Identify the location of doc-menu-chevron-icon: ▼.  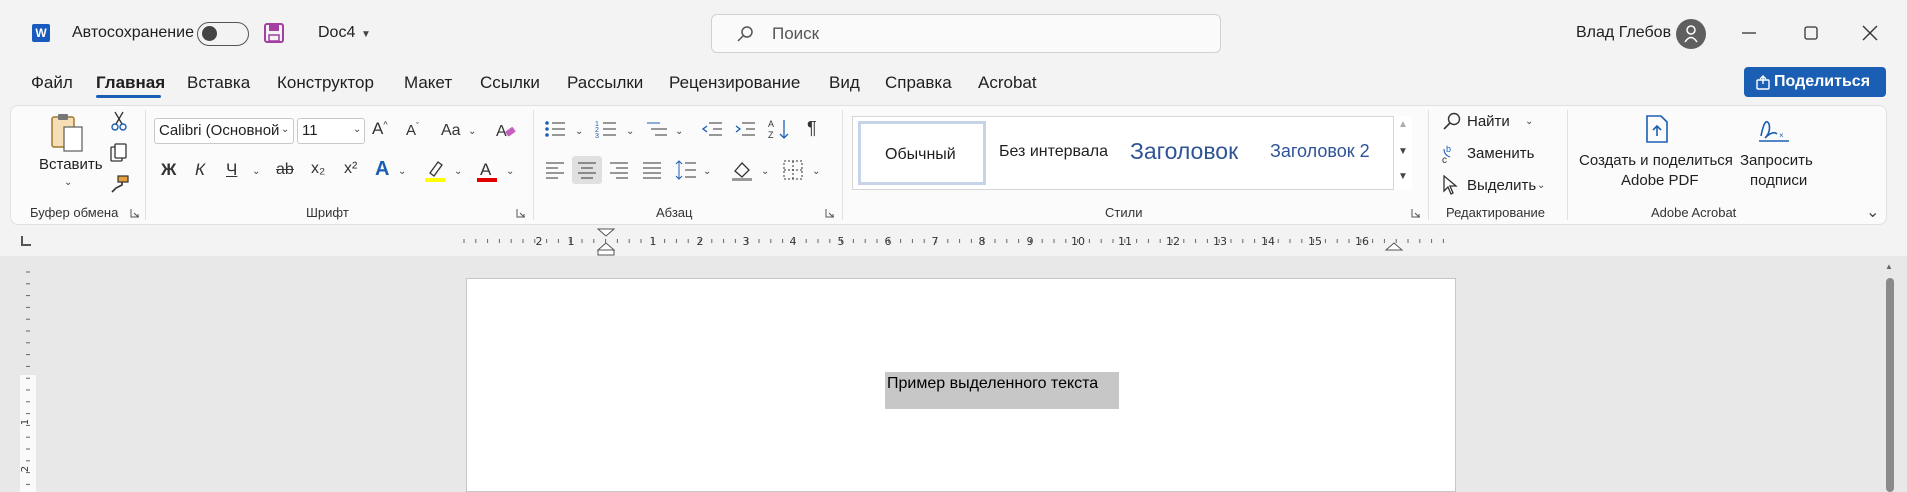
(366, 34).